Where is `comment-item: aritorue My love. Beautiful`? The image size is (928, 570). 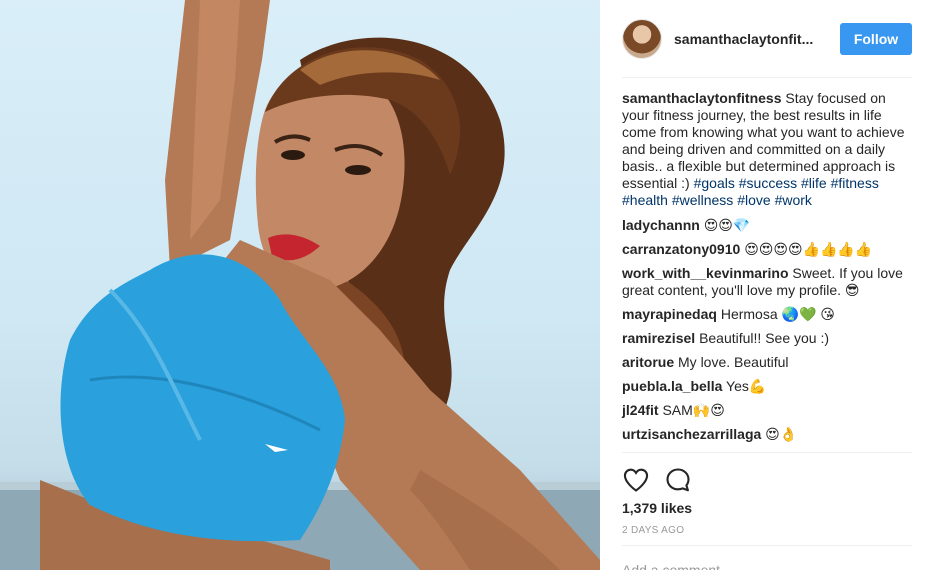 comment-item: aritorue My love. Beautiful is located at coordinates (767, 362).